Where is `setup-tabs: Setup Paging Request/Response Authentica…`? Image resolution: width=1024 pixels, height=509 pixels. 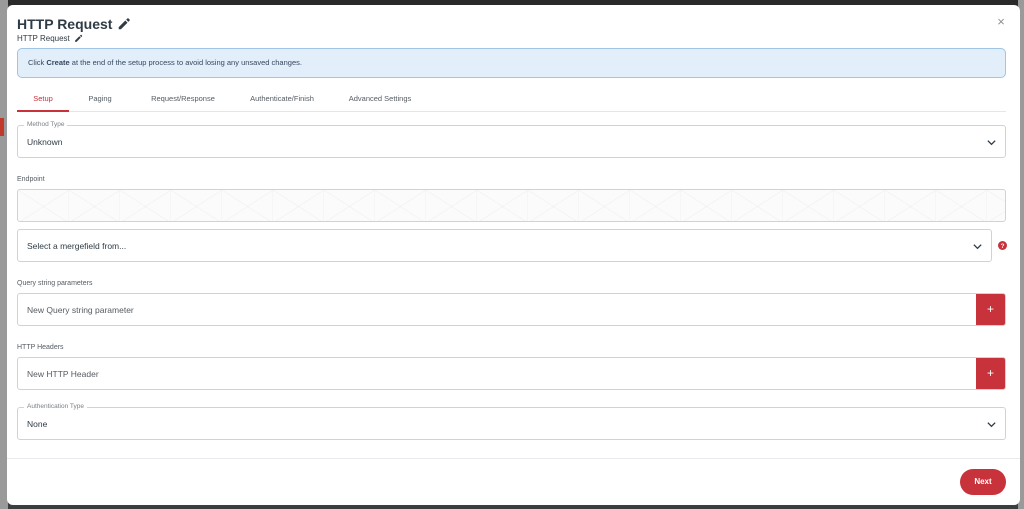 setup-tabs: Setup Paging Request/Response Authentica… is located at coordinates (511, 103).